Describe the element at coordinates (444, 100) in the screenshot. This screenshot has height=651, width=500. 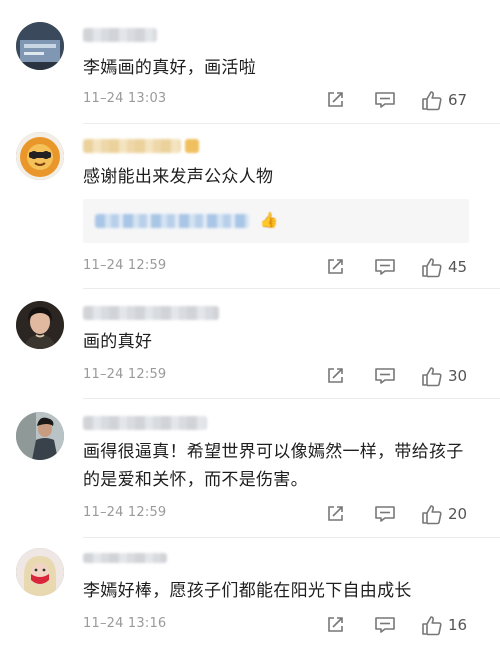
I see `like-button: 67` at that location.